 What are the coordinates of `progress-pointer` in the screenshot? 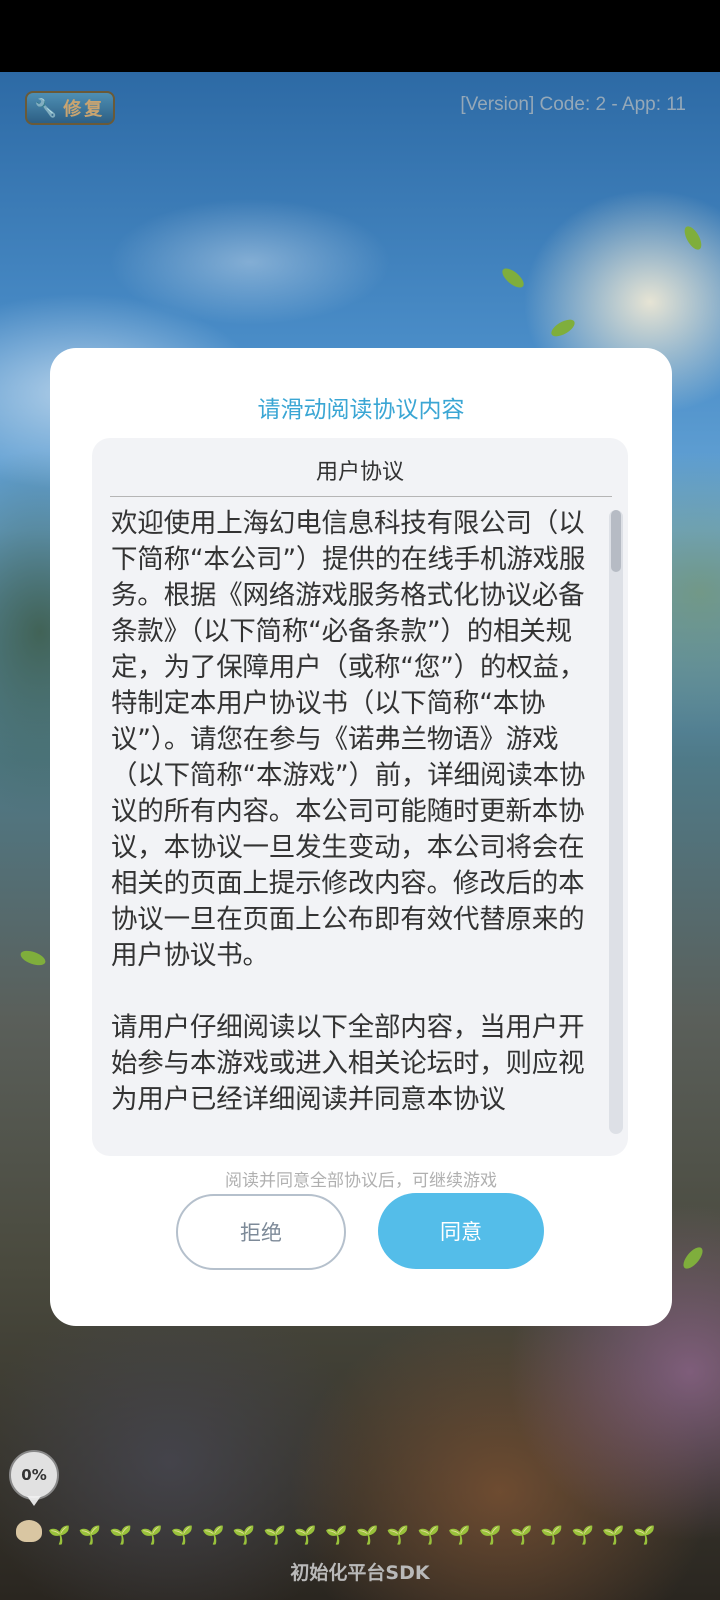 It's located at (34, 1501).